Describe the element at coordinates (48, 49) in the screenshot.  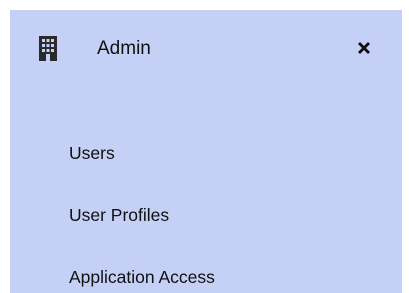
I see `building-icon` at that location.